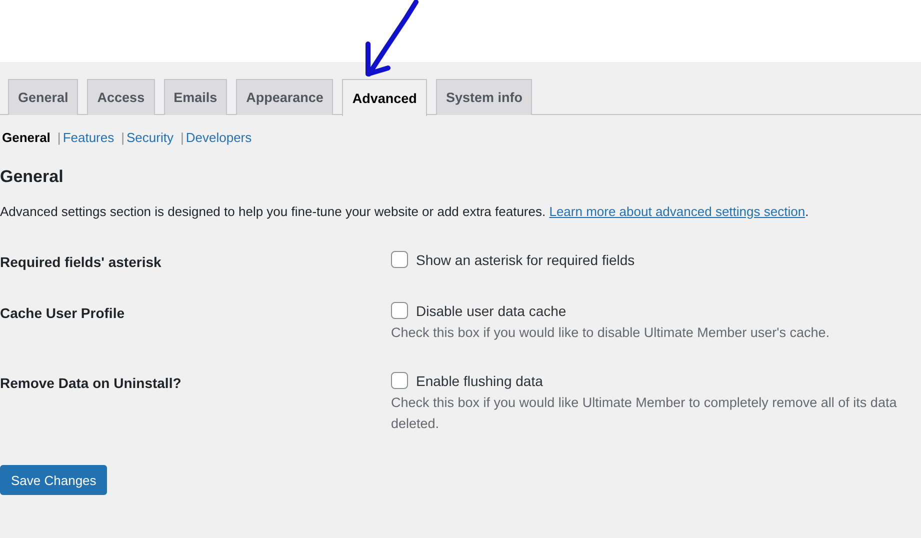 The width and height of the screenshot is (921, 538). What do you see at coordinates (525, 260) in the screenshot?
I see `checkbox-label: Show an asterisk for required fields` at bounding box center [525, 260].